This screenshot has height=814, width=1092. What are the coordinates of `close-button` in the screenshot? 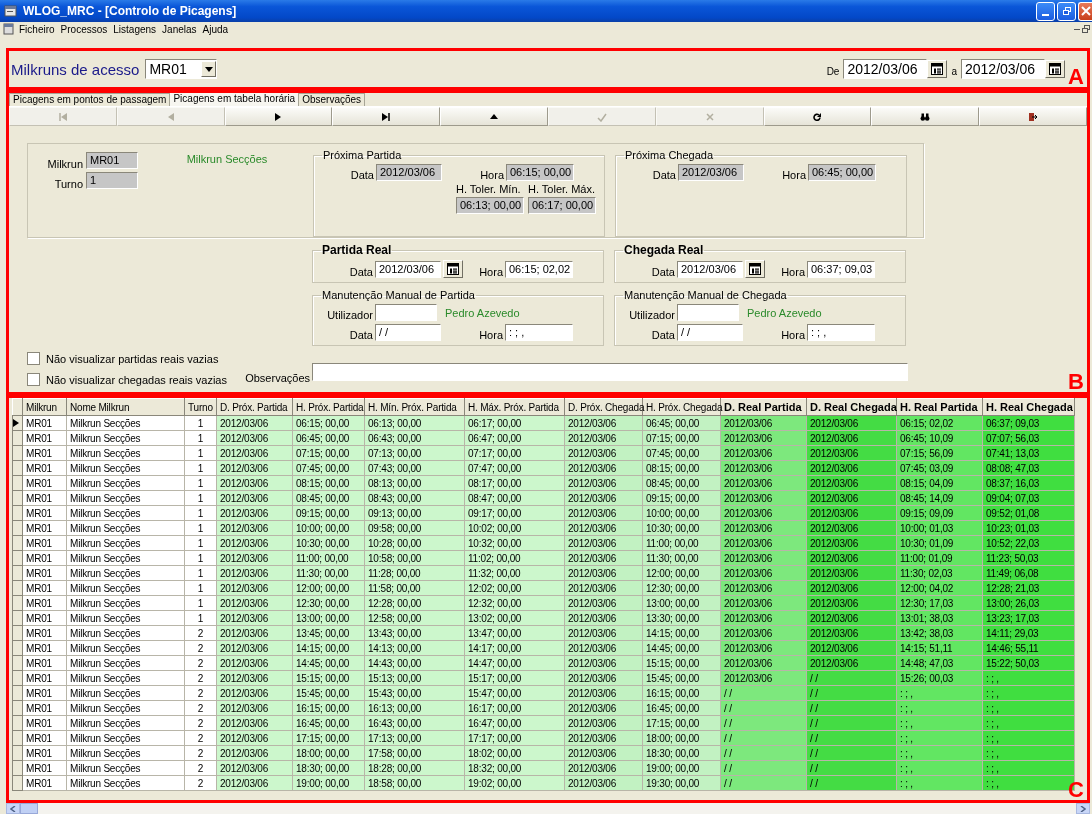 It's located at (1085, 11).